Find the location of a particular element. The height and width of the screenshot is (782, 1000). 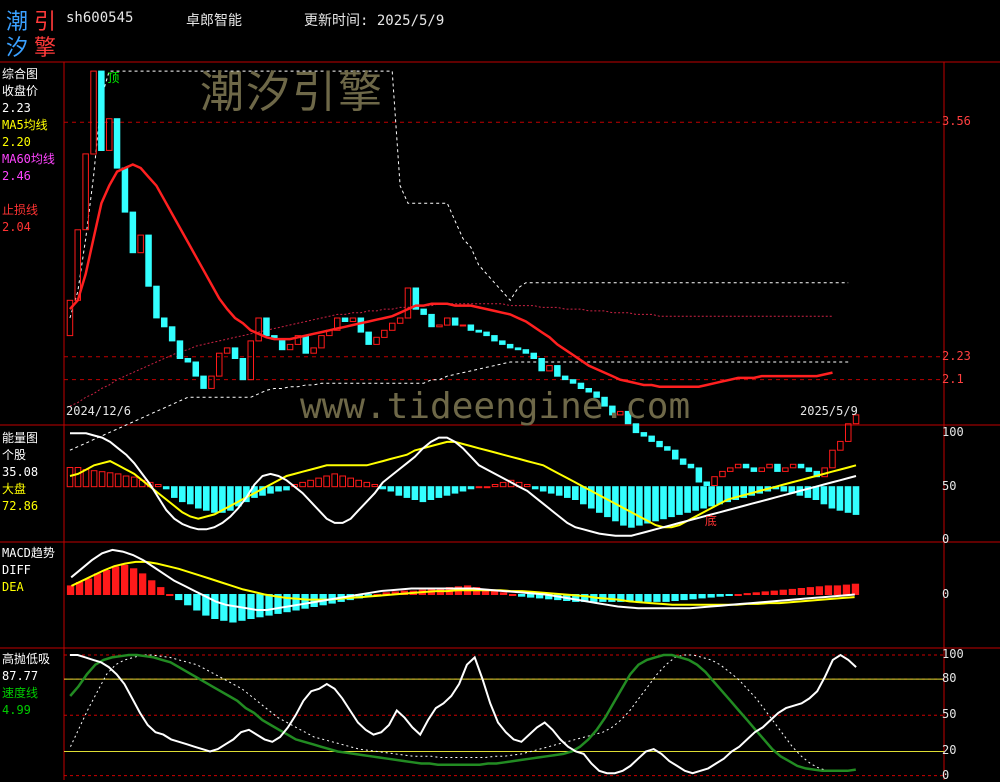

x-end-label: 2025/5/9 is located at coordinates (829, 411).